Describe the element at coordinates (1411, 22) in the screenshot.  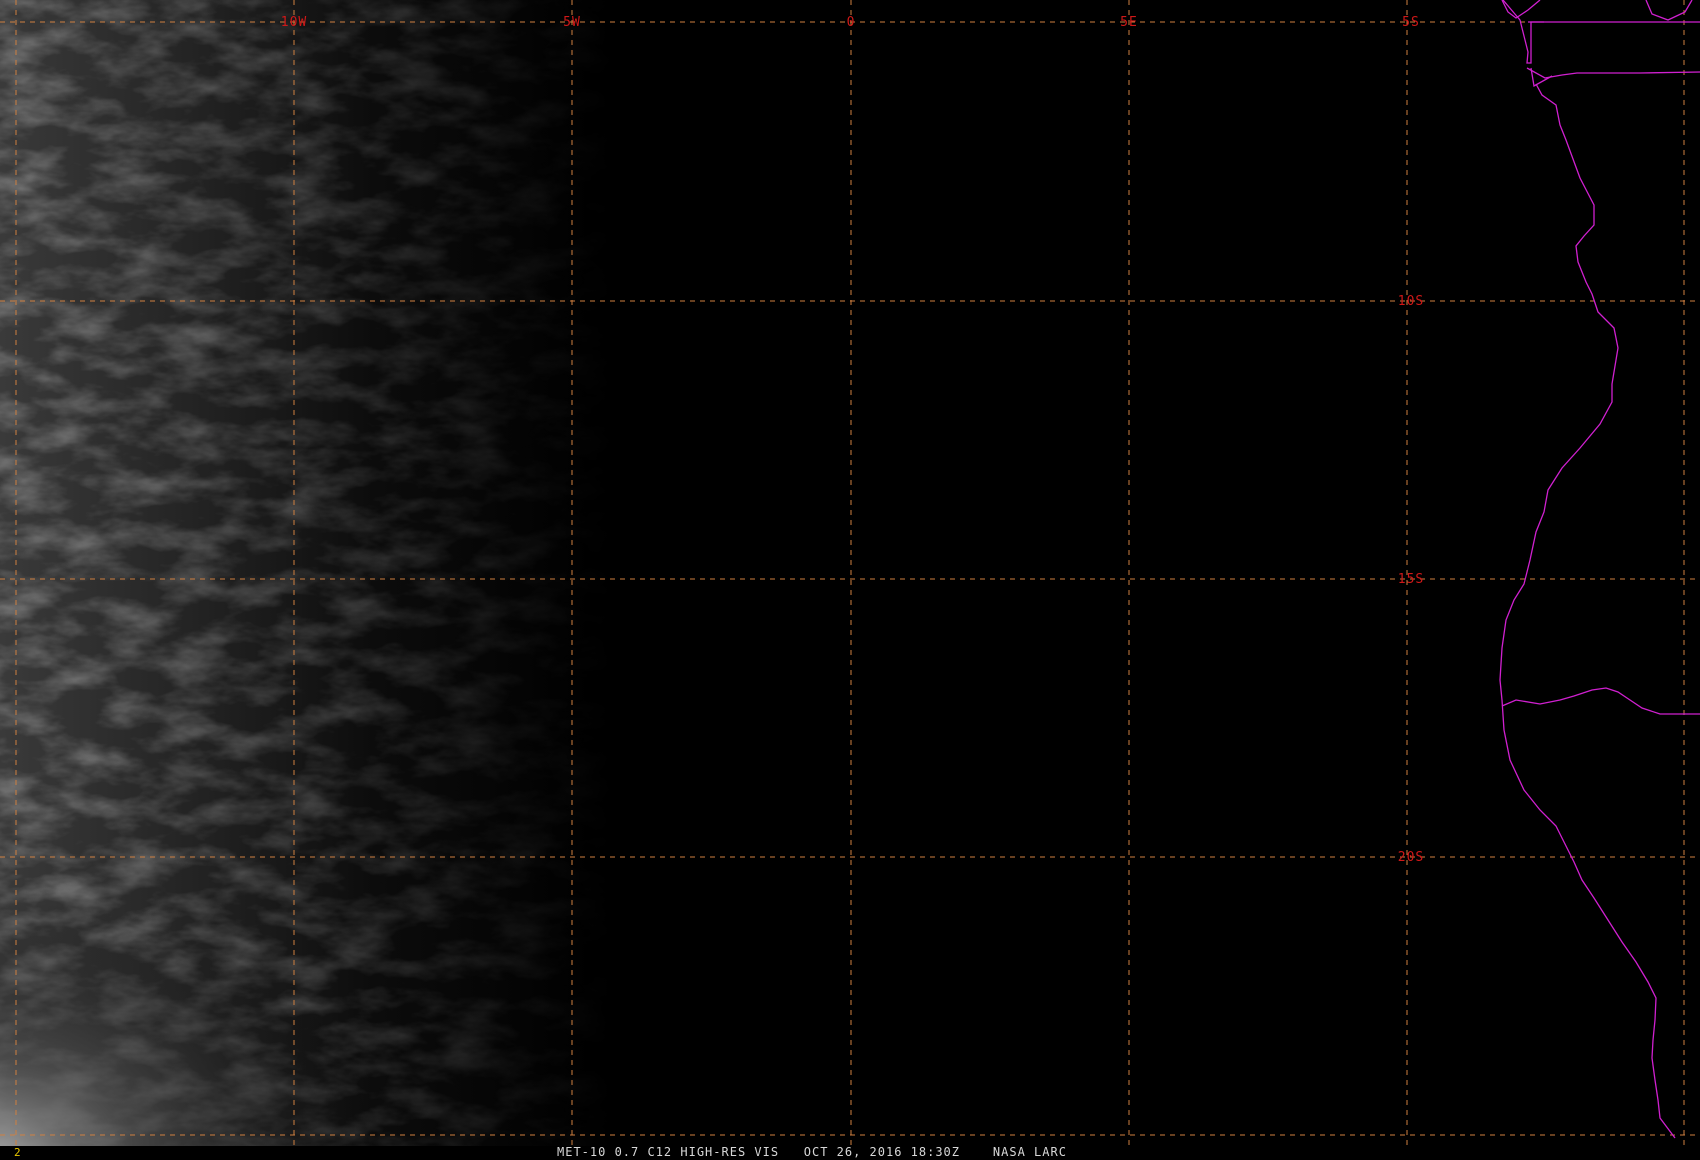
I see `latitude-label: 5S` at that location.